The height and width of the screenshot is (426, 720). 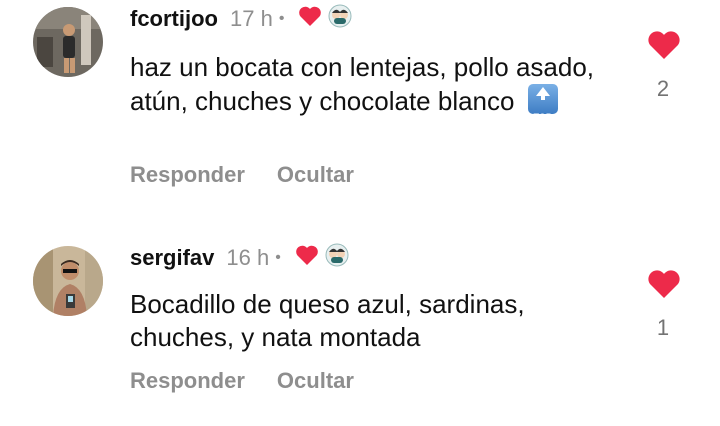 I want to click on like-count: 2, so click(x=663, y=88).